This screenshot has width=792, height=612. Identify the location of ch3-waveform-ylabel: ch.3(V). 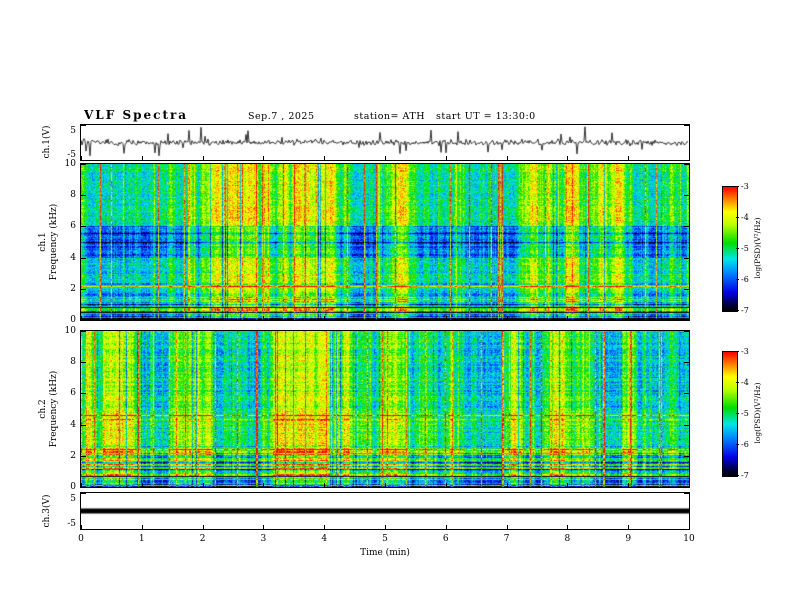
(47, 511).